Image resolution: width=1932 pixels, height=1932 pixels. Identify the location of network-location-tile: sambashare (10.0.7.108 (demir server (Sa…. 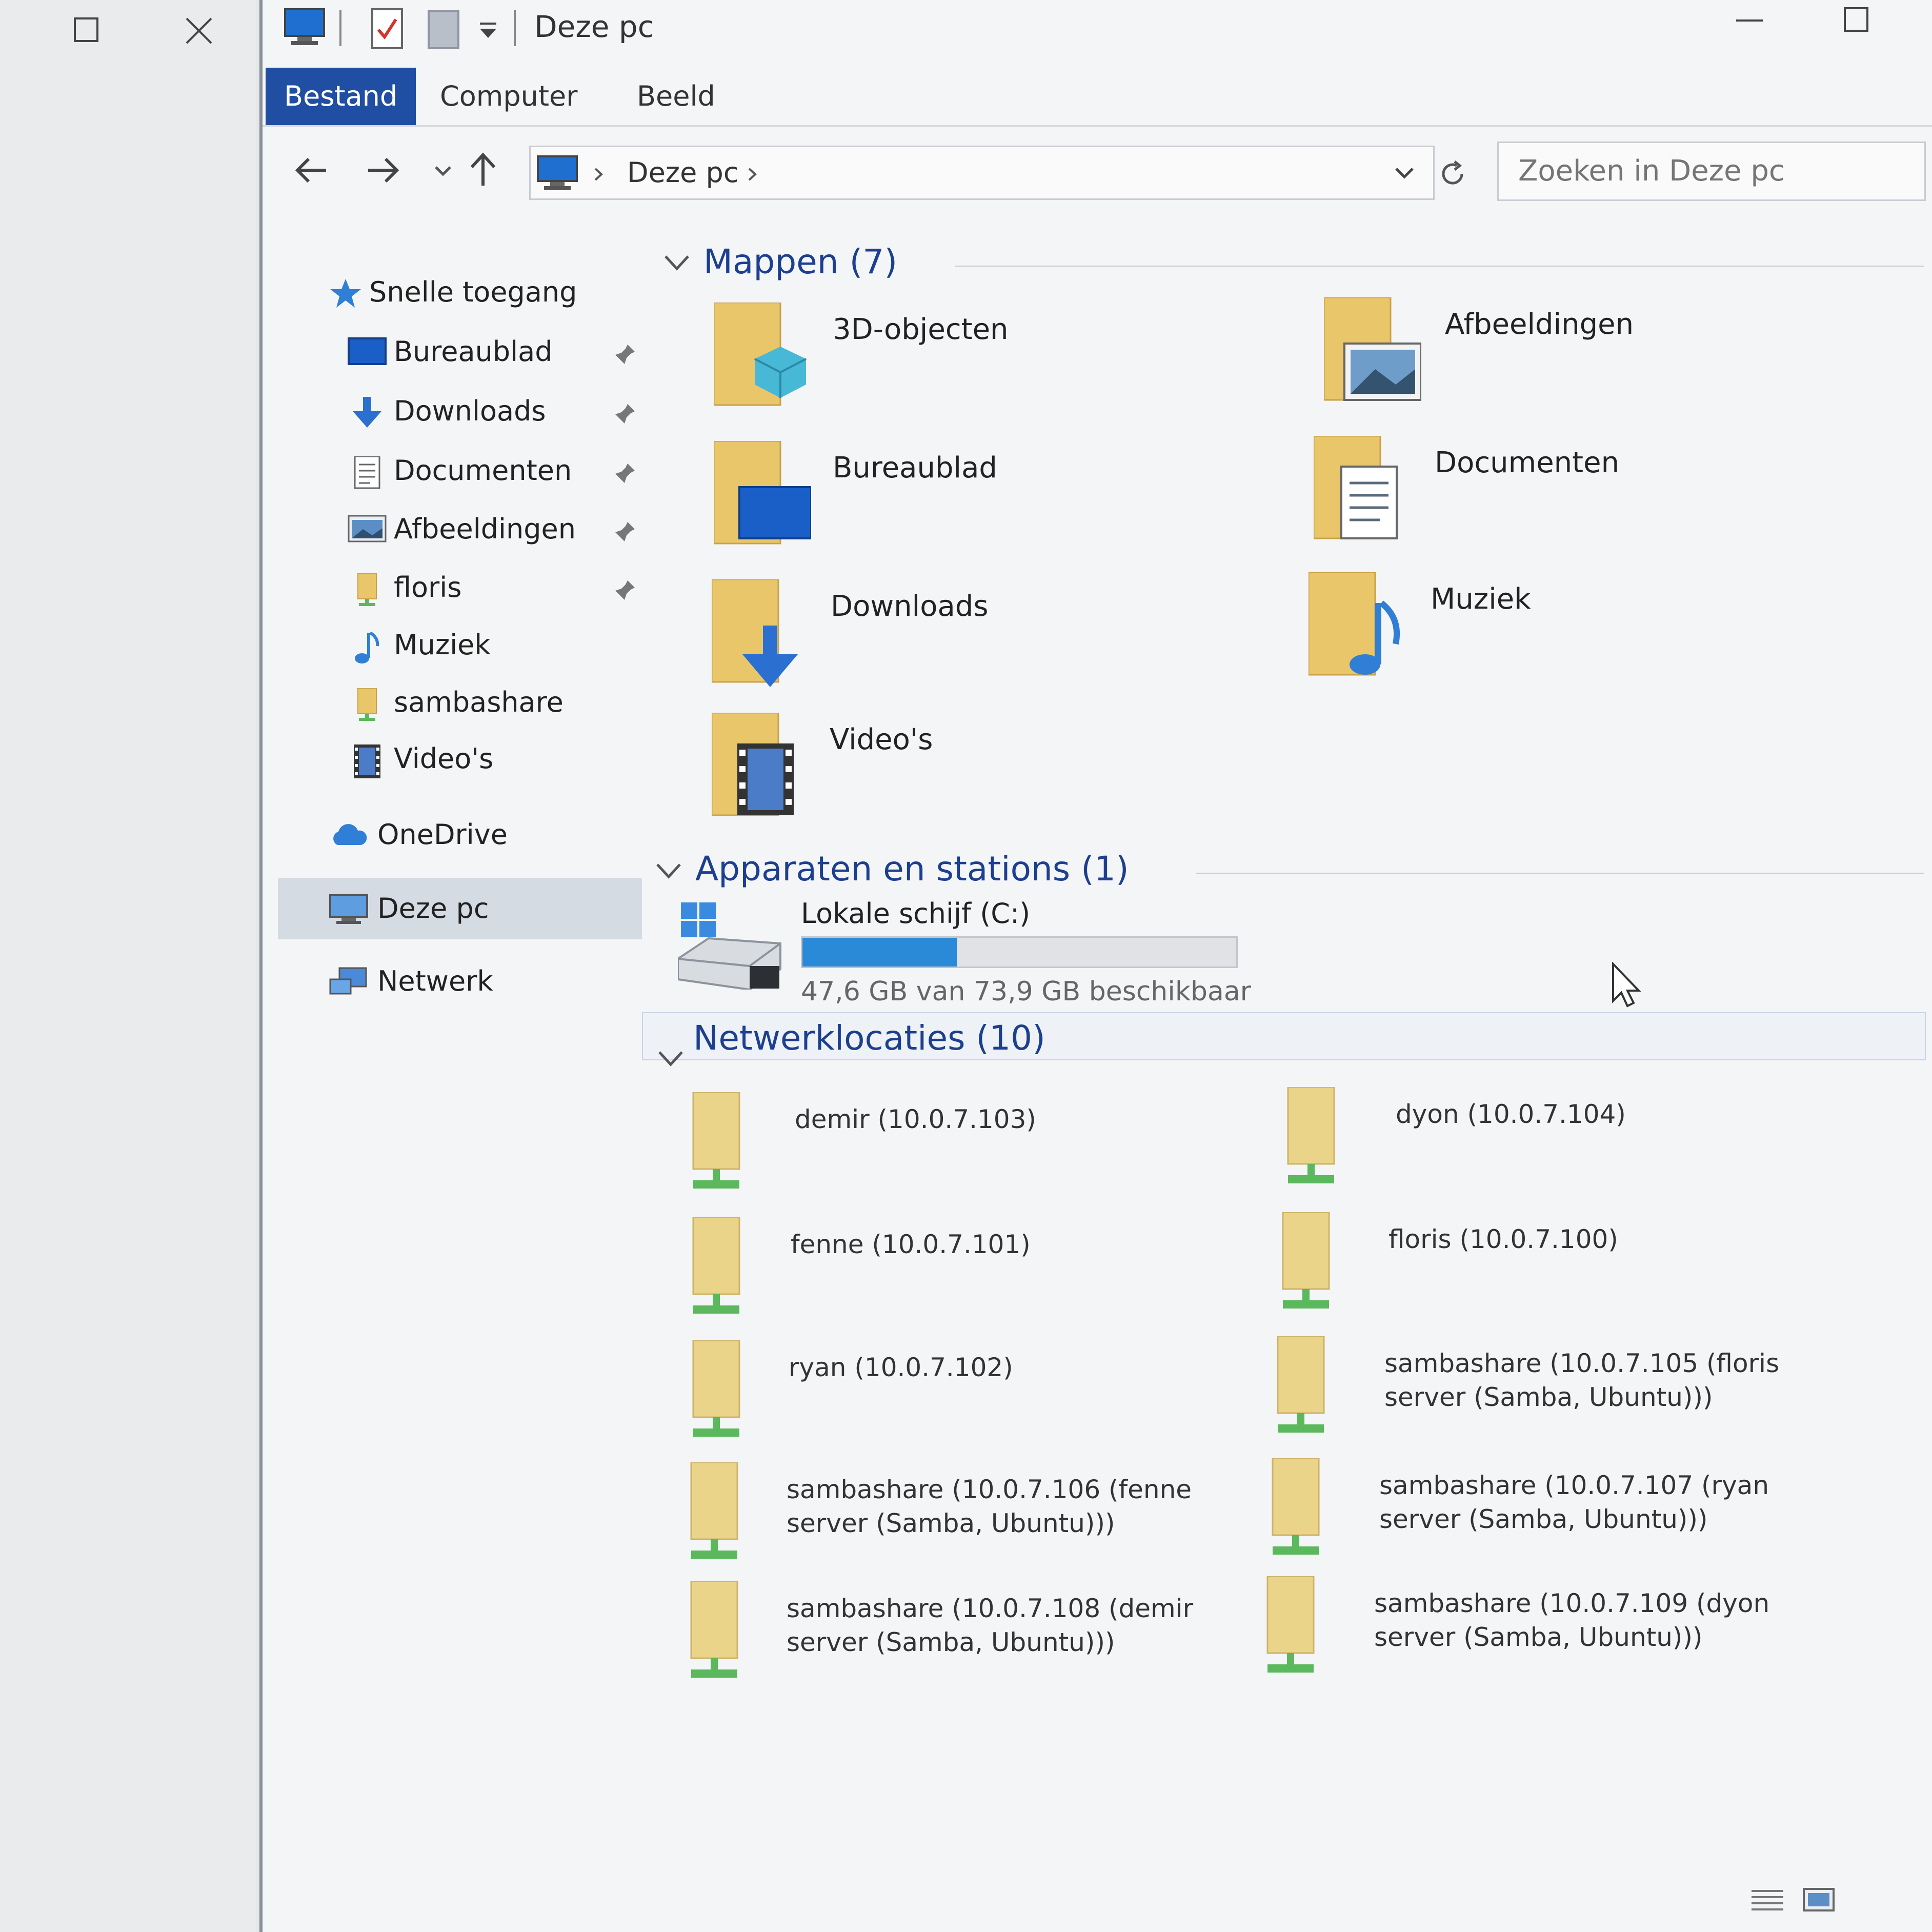
(963, 1642).